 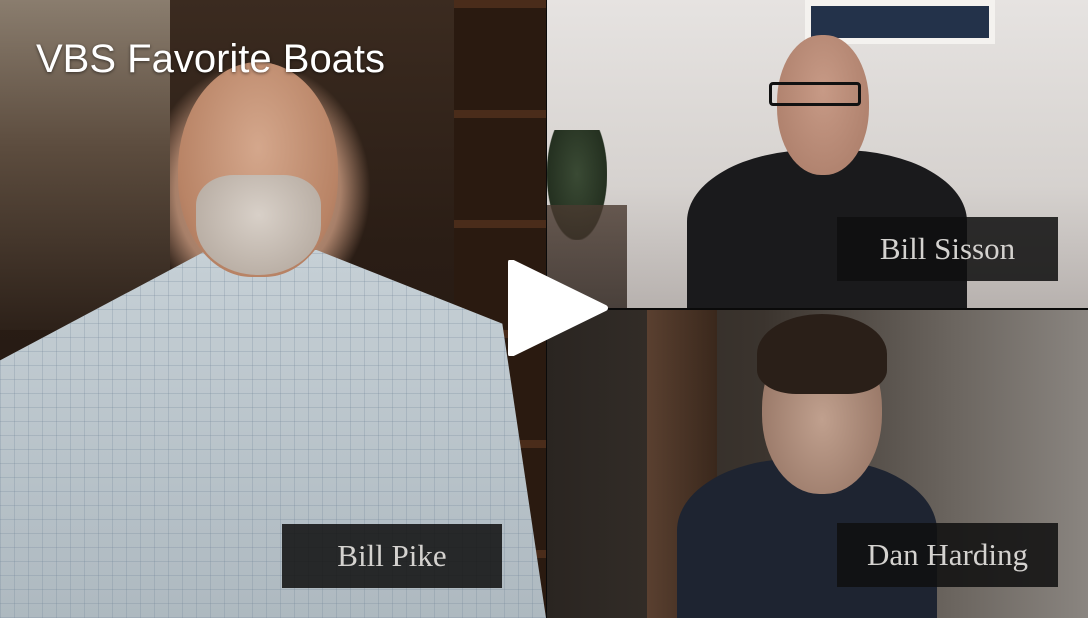 I want to click on participant-beard, so click(x=258, y=225).